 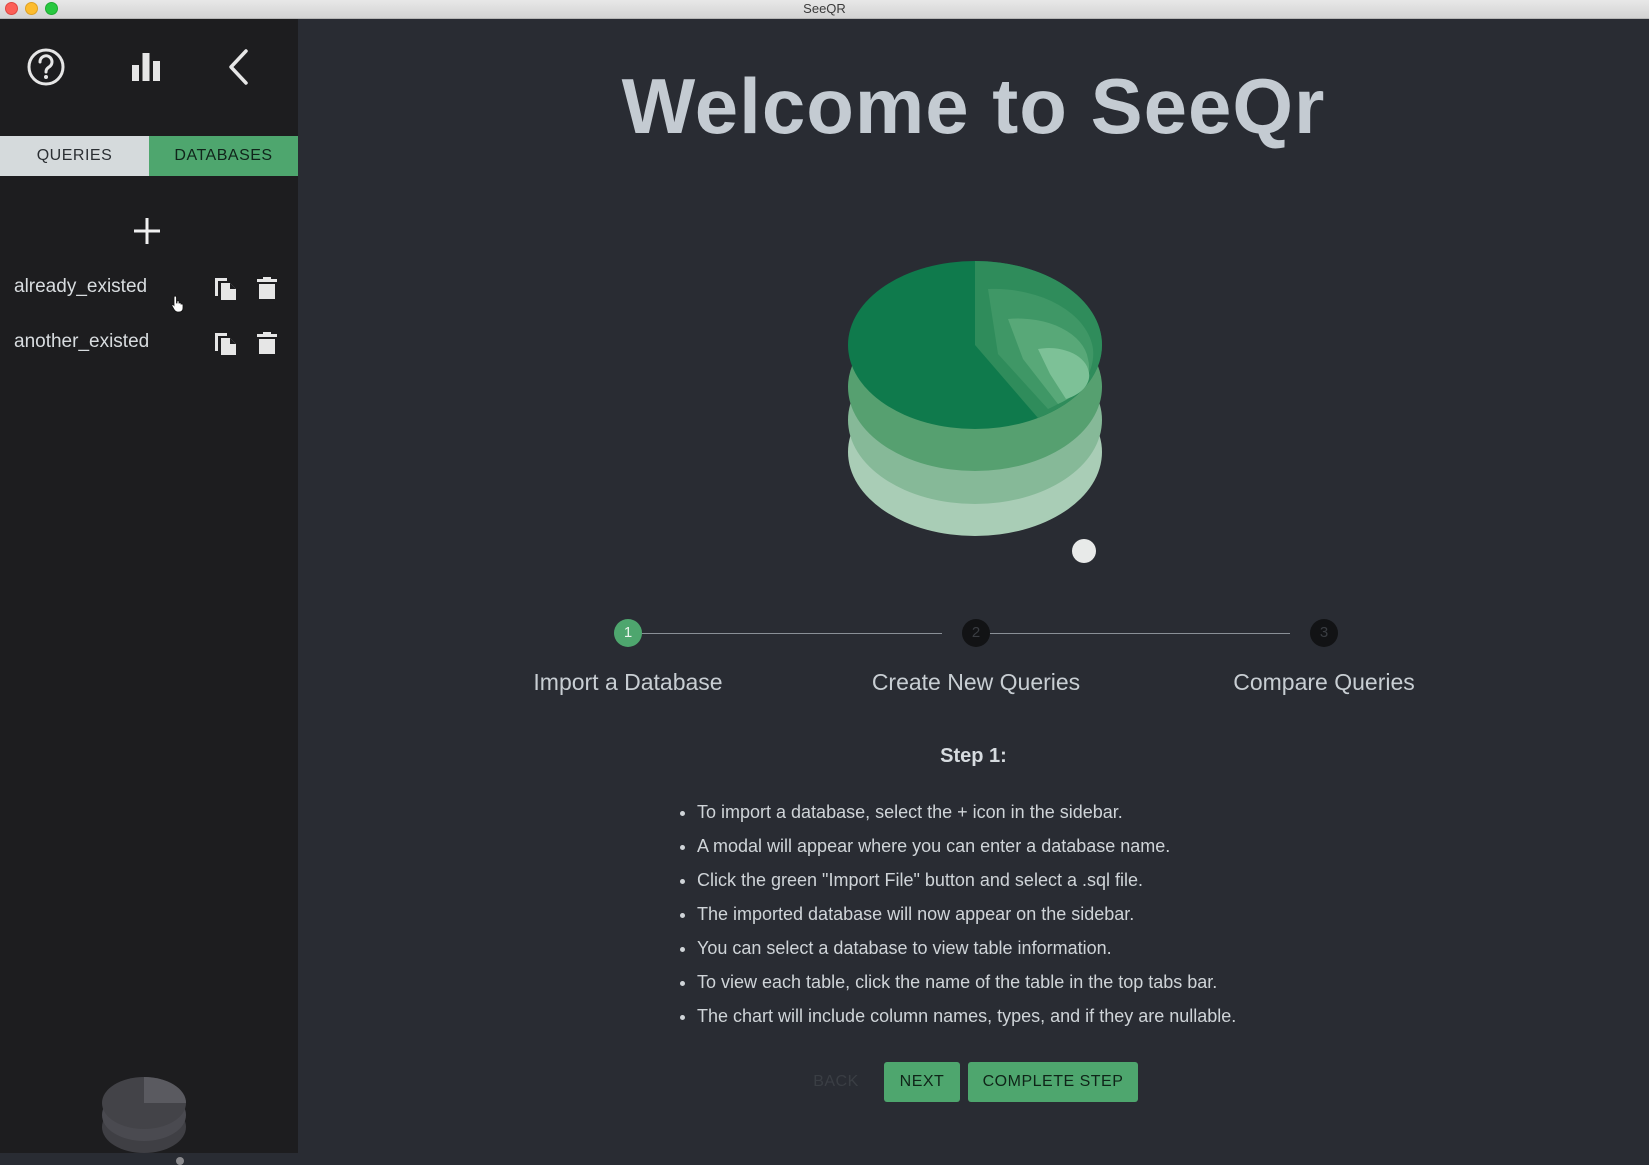 What do you see at coordinates (46, 67) in the screenshot?
I see `help-icon` at bounding box center [46, 67].